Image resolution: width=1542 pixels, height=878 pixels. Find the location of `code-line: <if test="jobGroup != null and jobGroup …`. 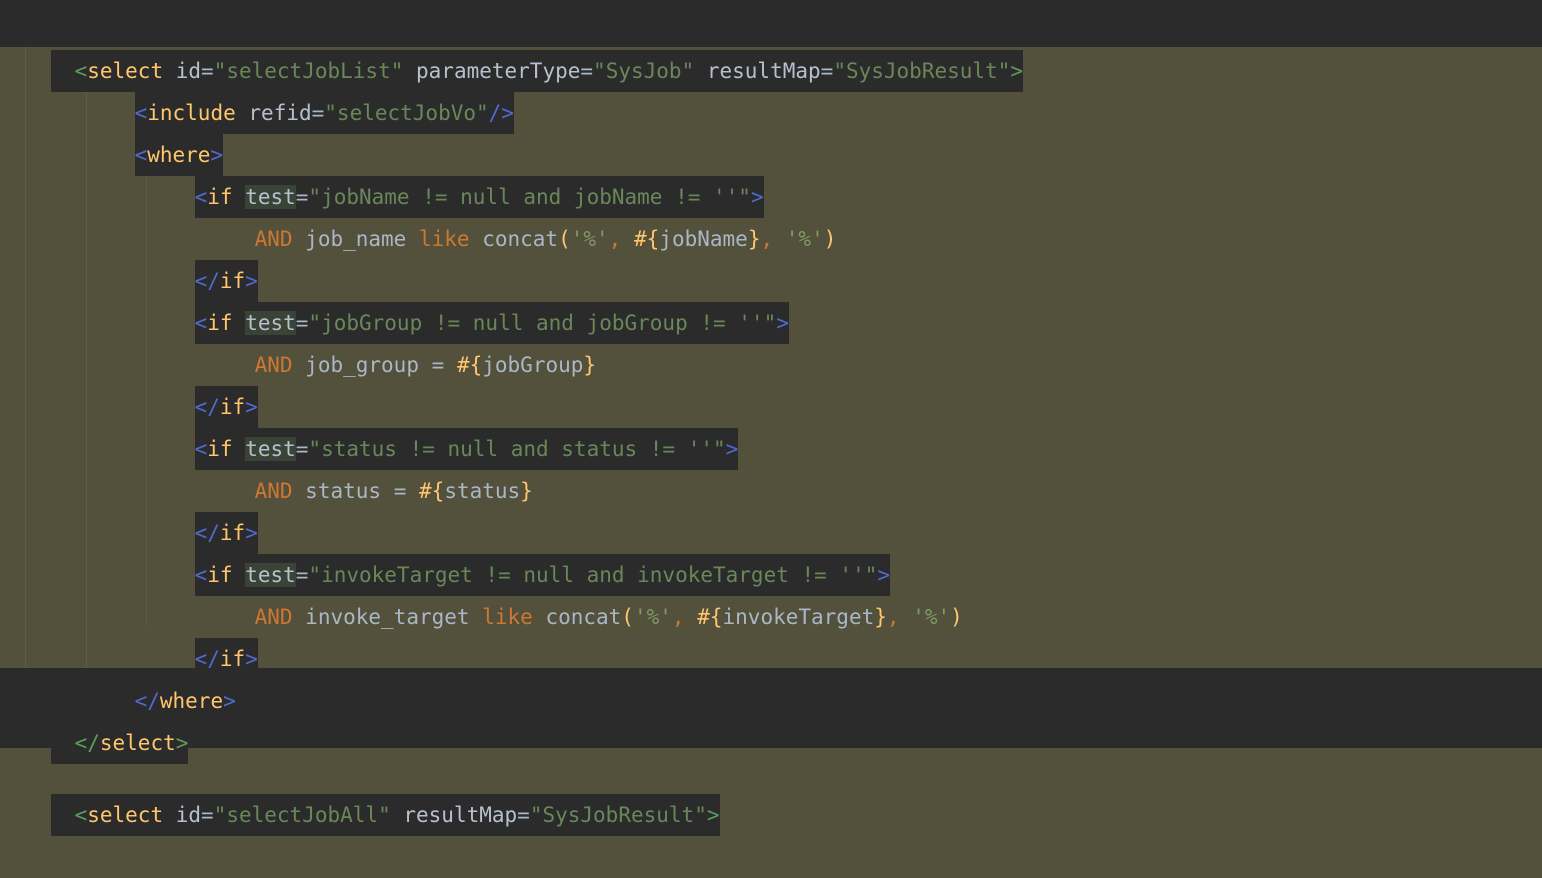

code-line: <if test="jobGroup != null and jobGroup … is located at coordinates (771, 302).